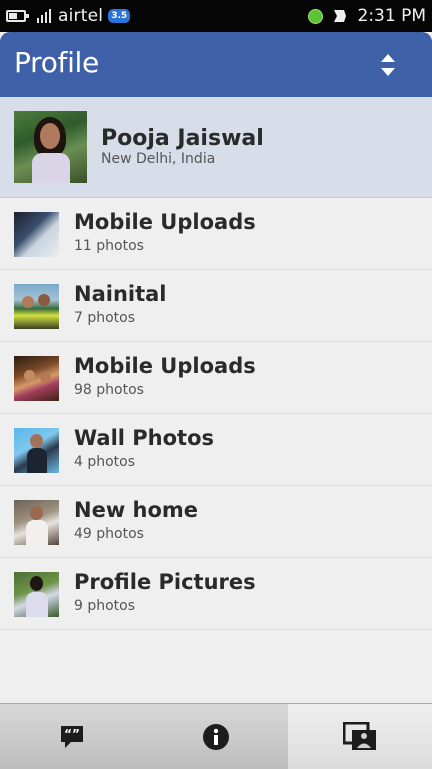 Image resolution: width=432 pixels, height=769 pixels. What do you see at coordinates (105, 606) in the screenshot?
I see `album-photo-count: 9 photos` at bounding box center [105, 606].